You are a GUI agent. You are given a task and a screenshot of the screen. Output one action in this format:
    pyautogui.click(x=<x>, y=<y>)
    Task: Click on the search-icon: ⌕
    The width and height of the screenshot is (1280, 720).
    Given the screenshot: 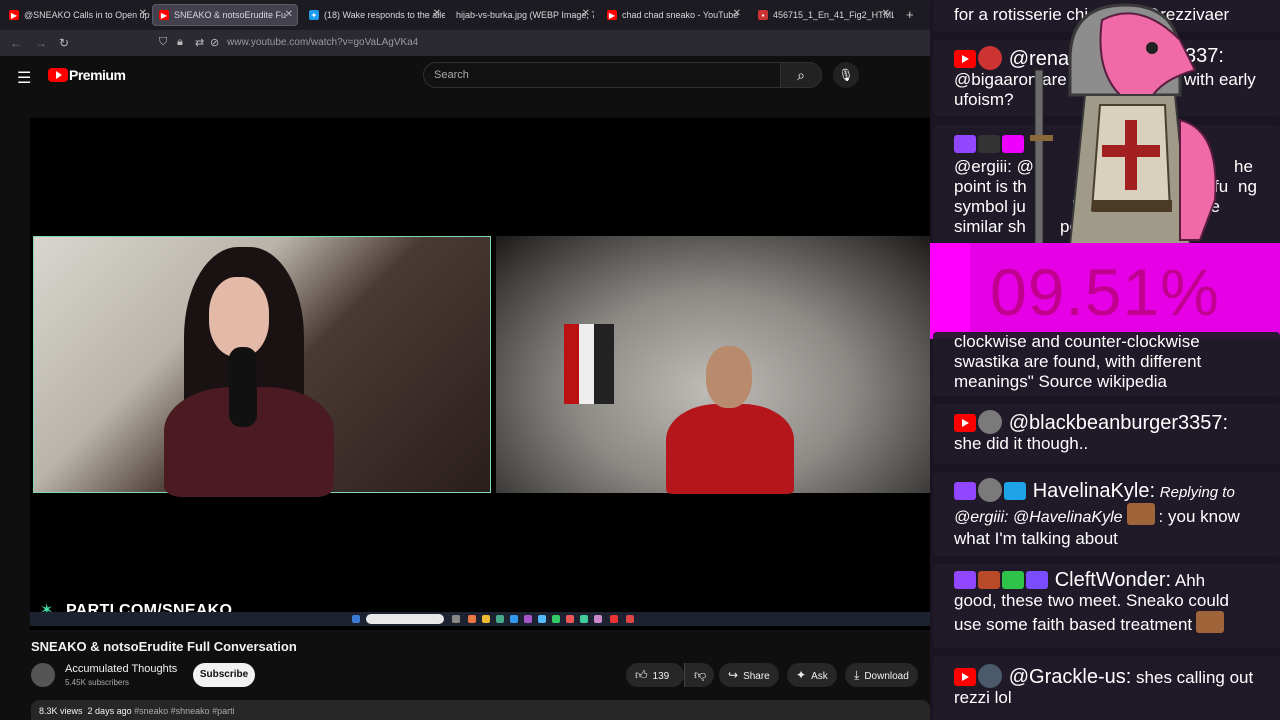 What is the action you would take?
    pyautogui.click(x=801, y=75)
    